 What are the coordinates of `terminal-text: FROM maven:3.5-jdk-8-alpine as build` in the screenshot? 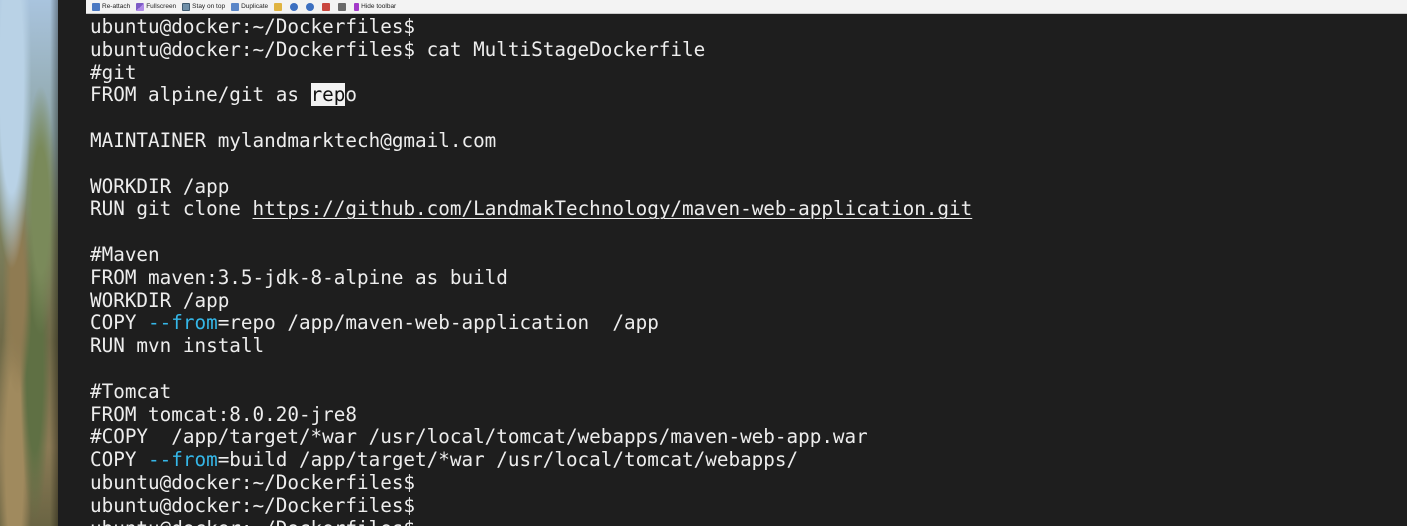 It's located at (299, 277).